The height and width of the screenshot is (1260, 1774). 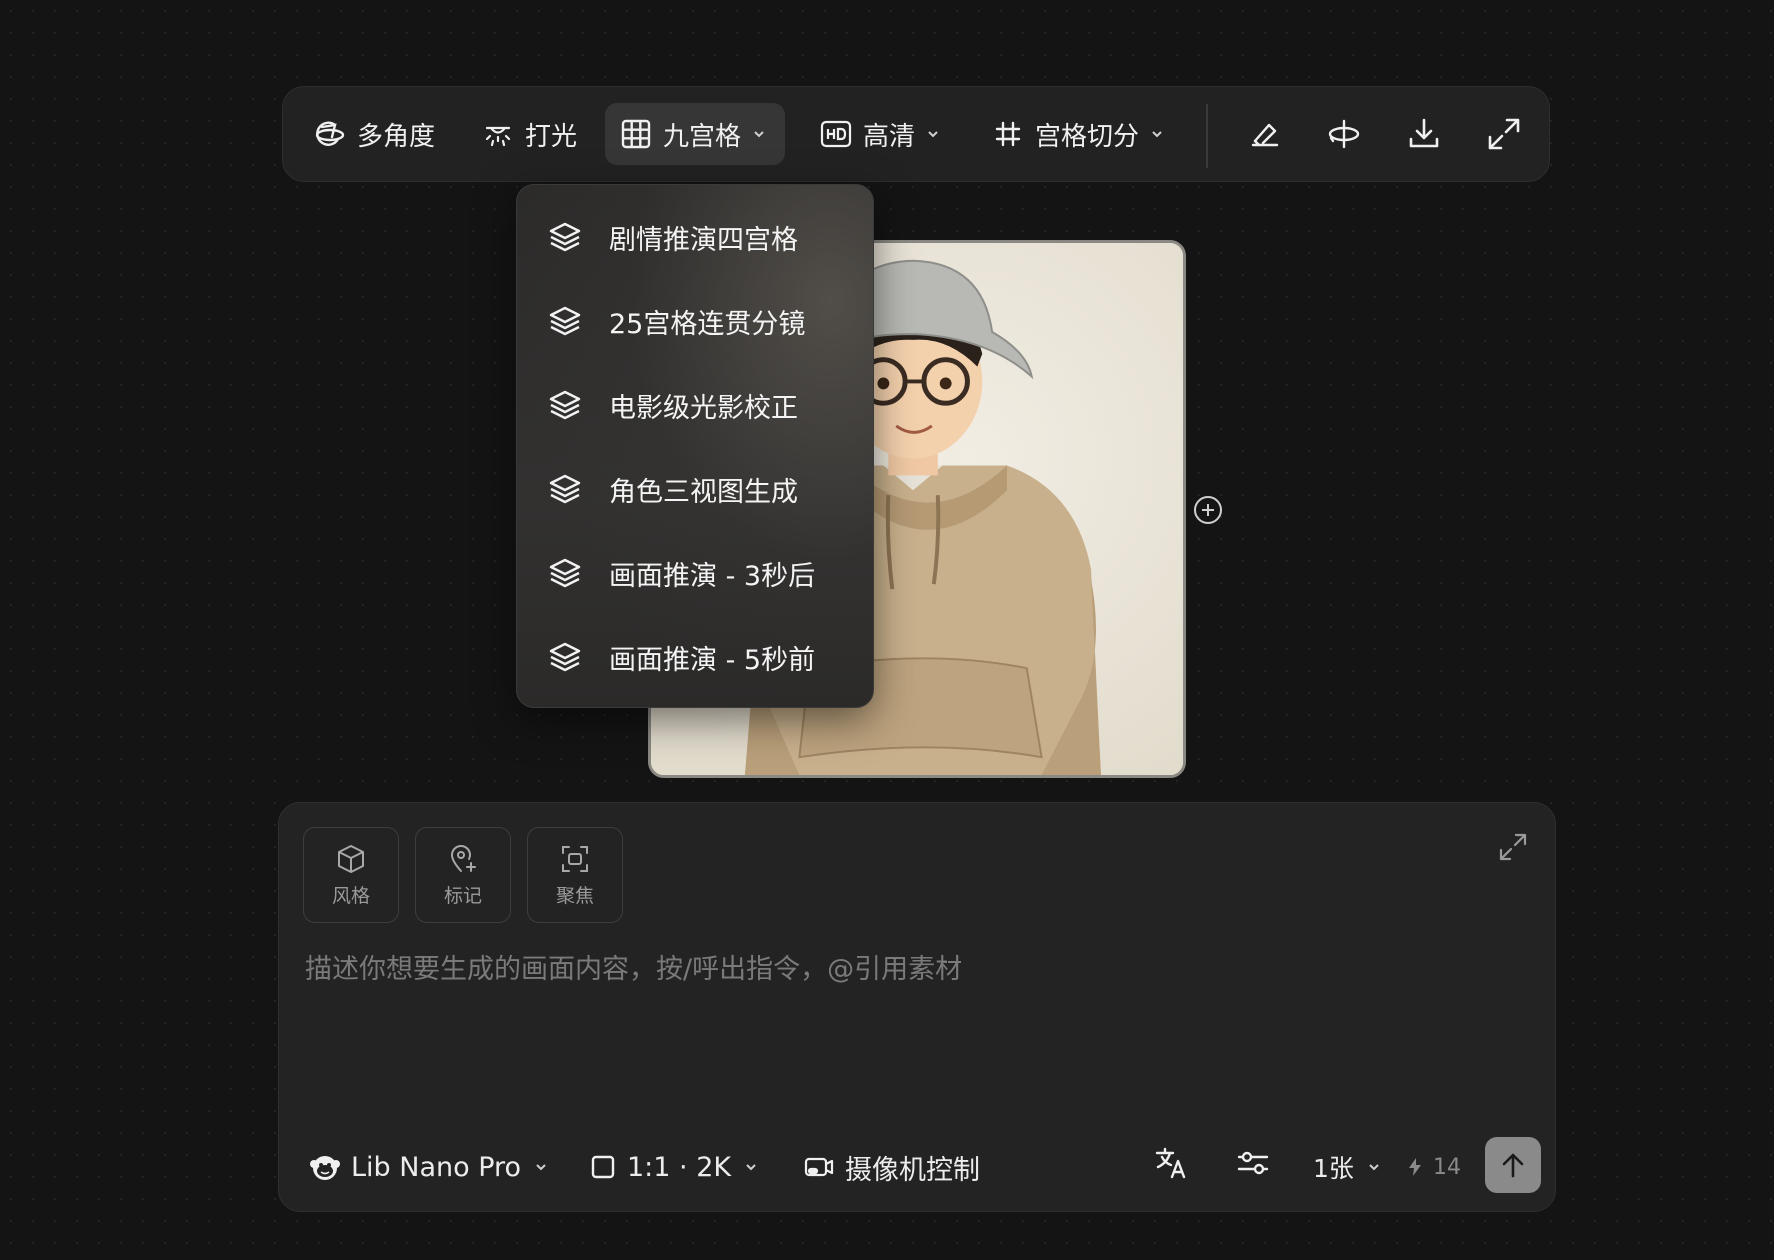 I want to click on menu-item-5s-before: 画面推演 - 5秒前, so click(x=702, y=657).